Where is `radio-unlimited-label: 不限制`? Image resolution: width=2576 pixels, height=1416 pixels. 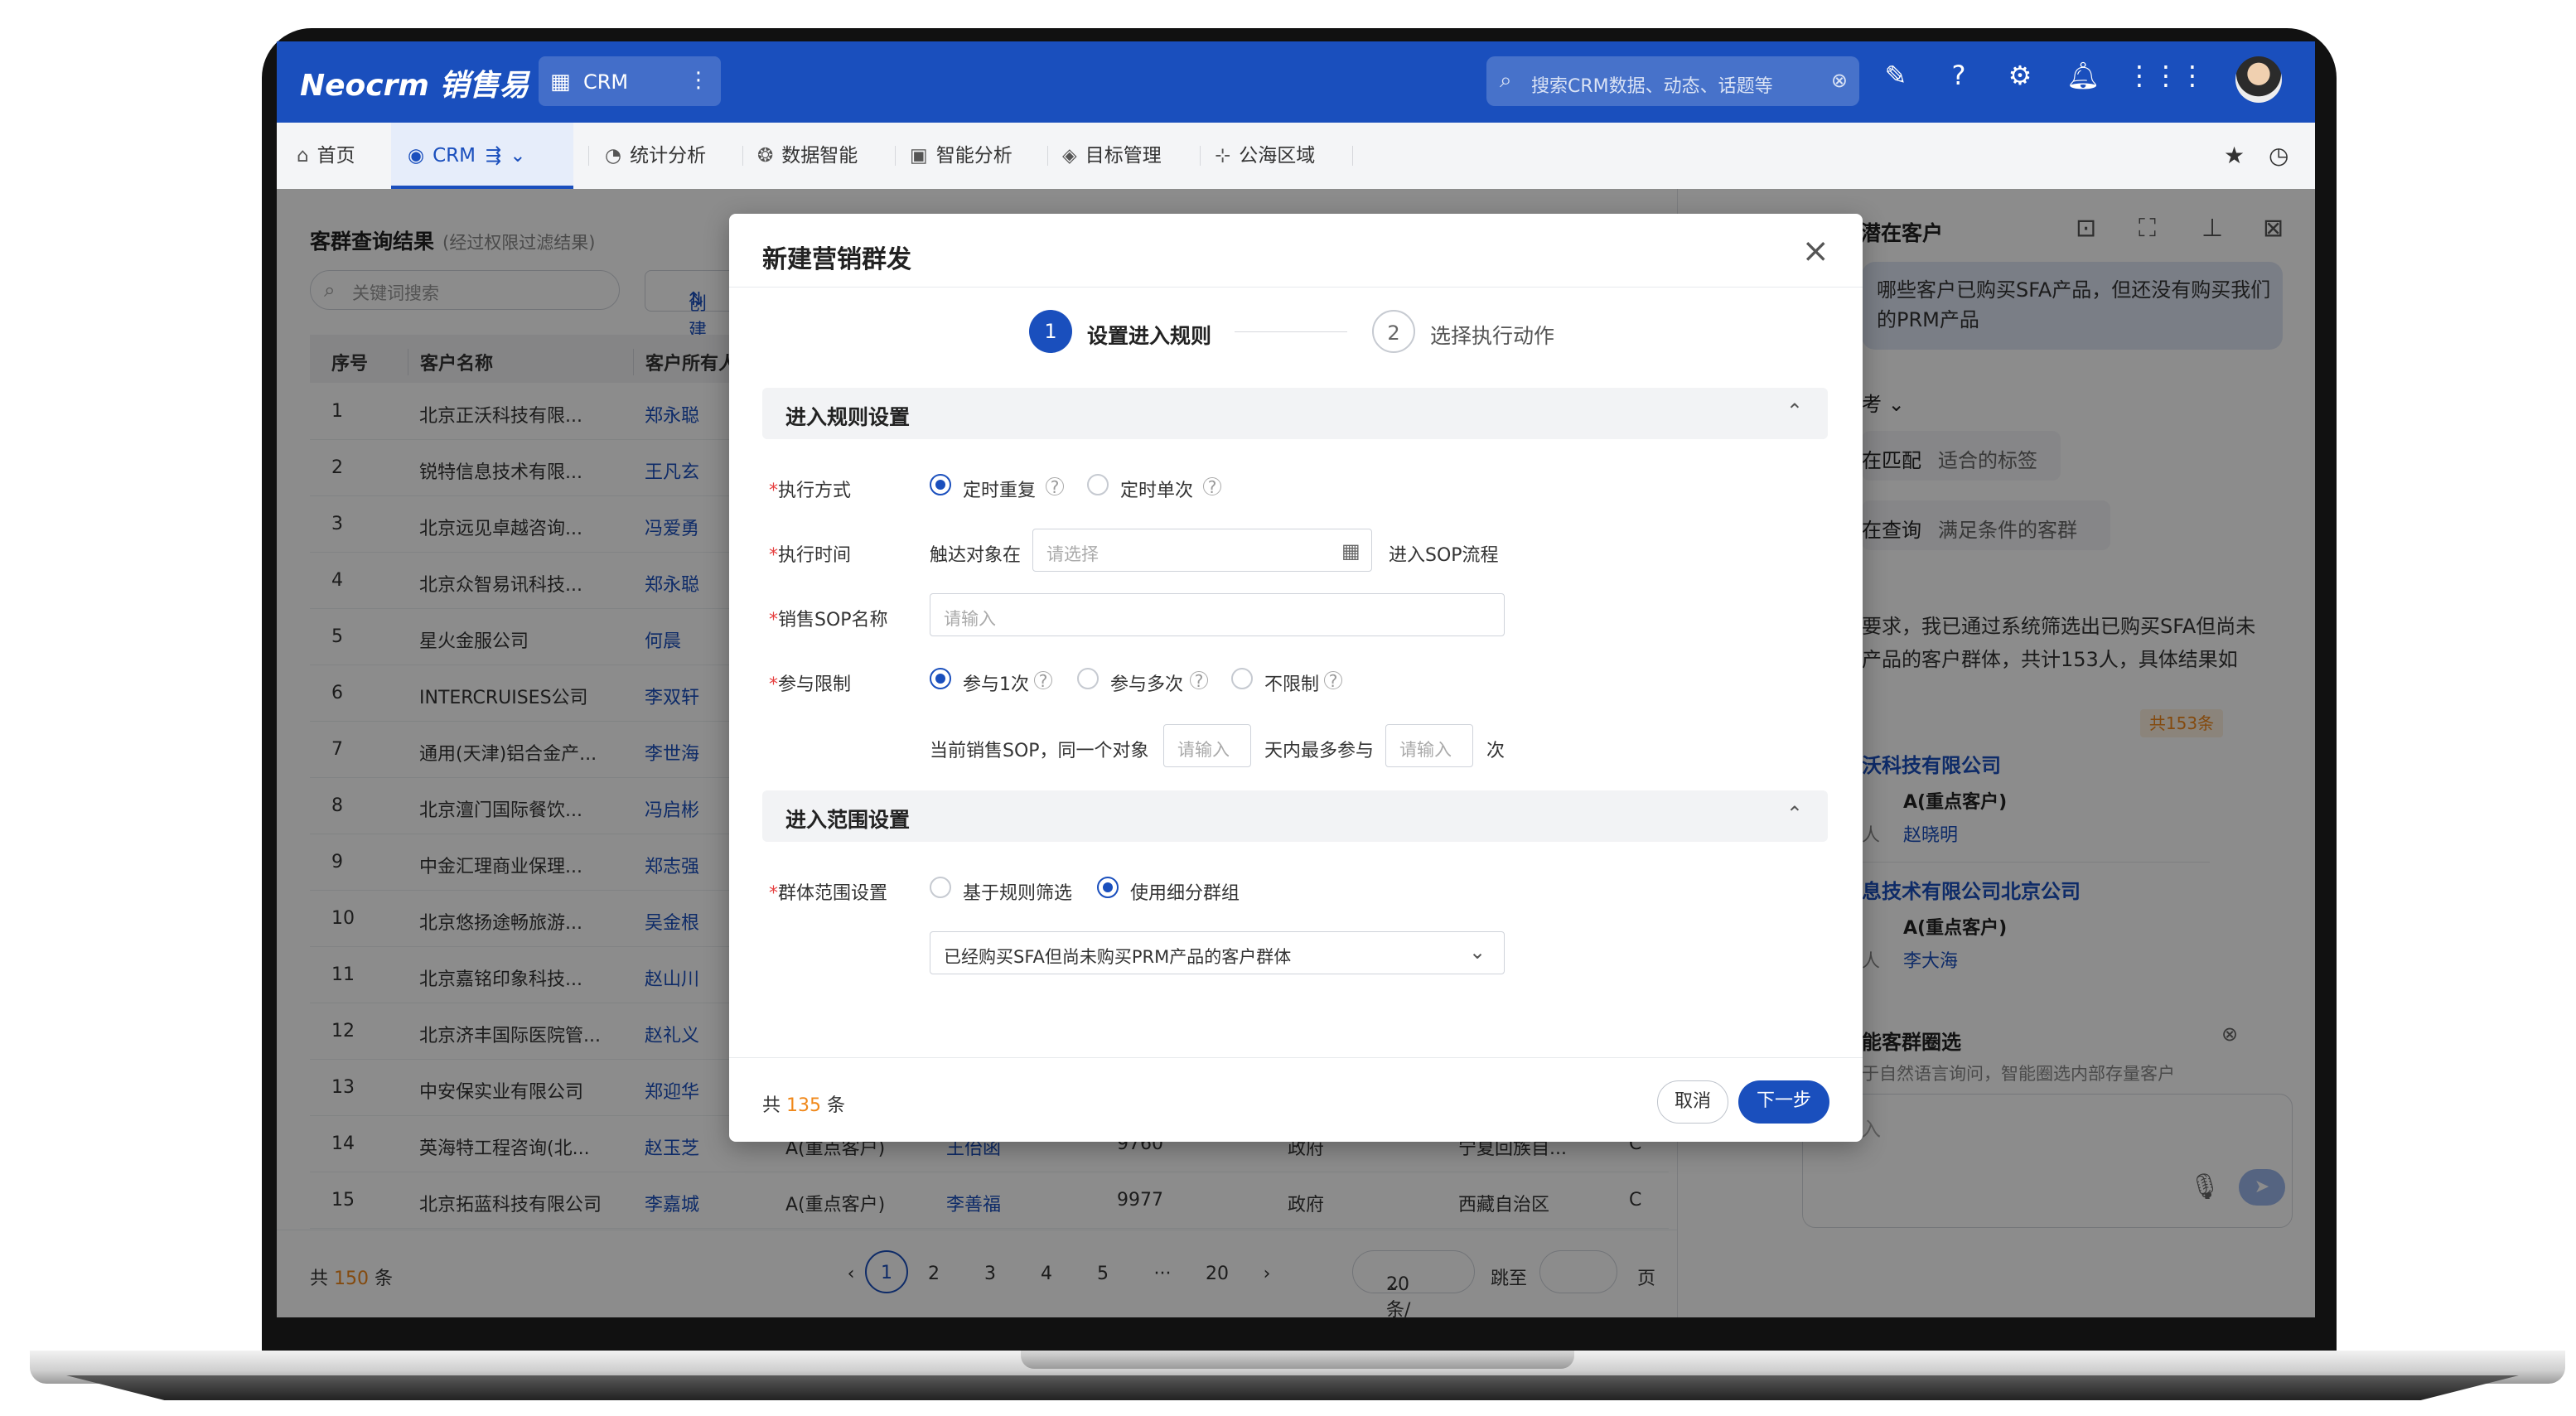 radio-unlimited-label: 不限制 is located at coordinates (1292, 684).